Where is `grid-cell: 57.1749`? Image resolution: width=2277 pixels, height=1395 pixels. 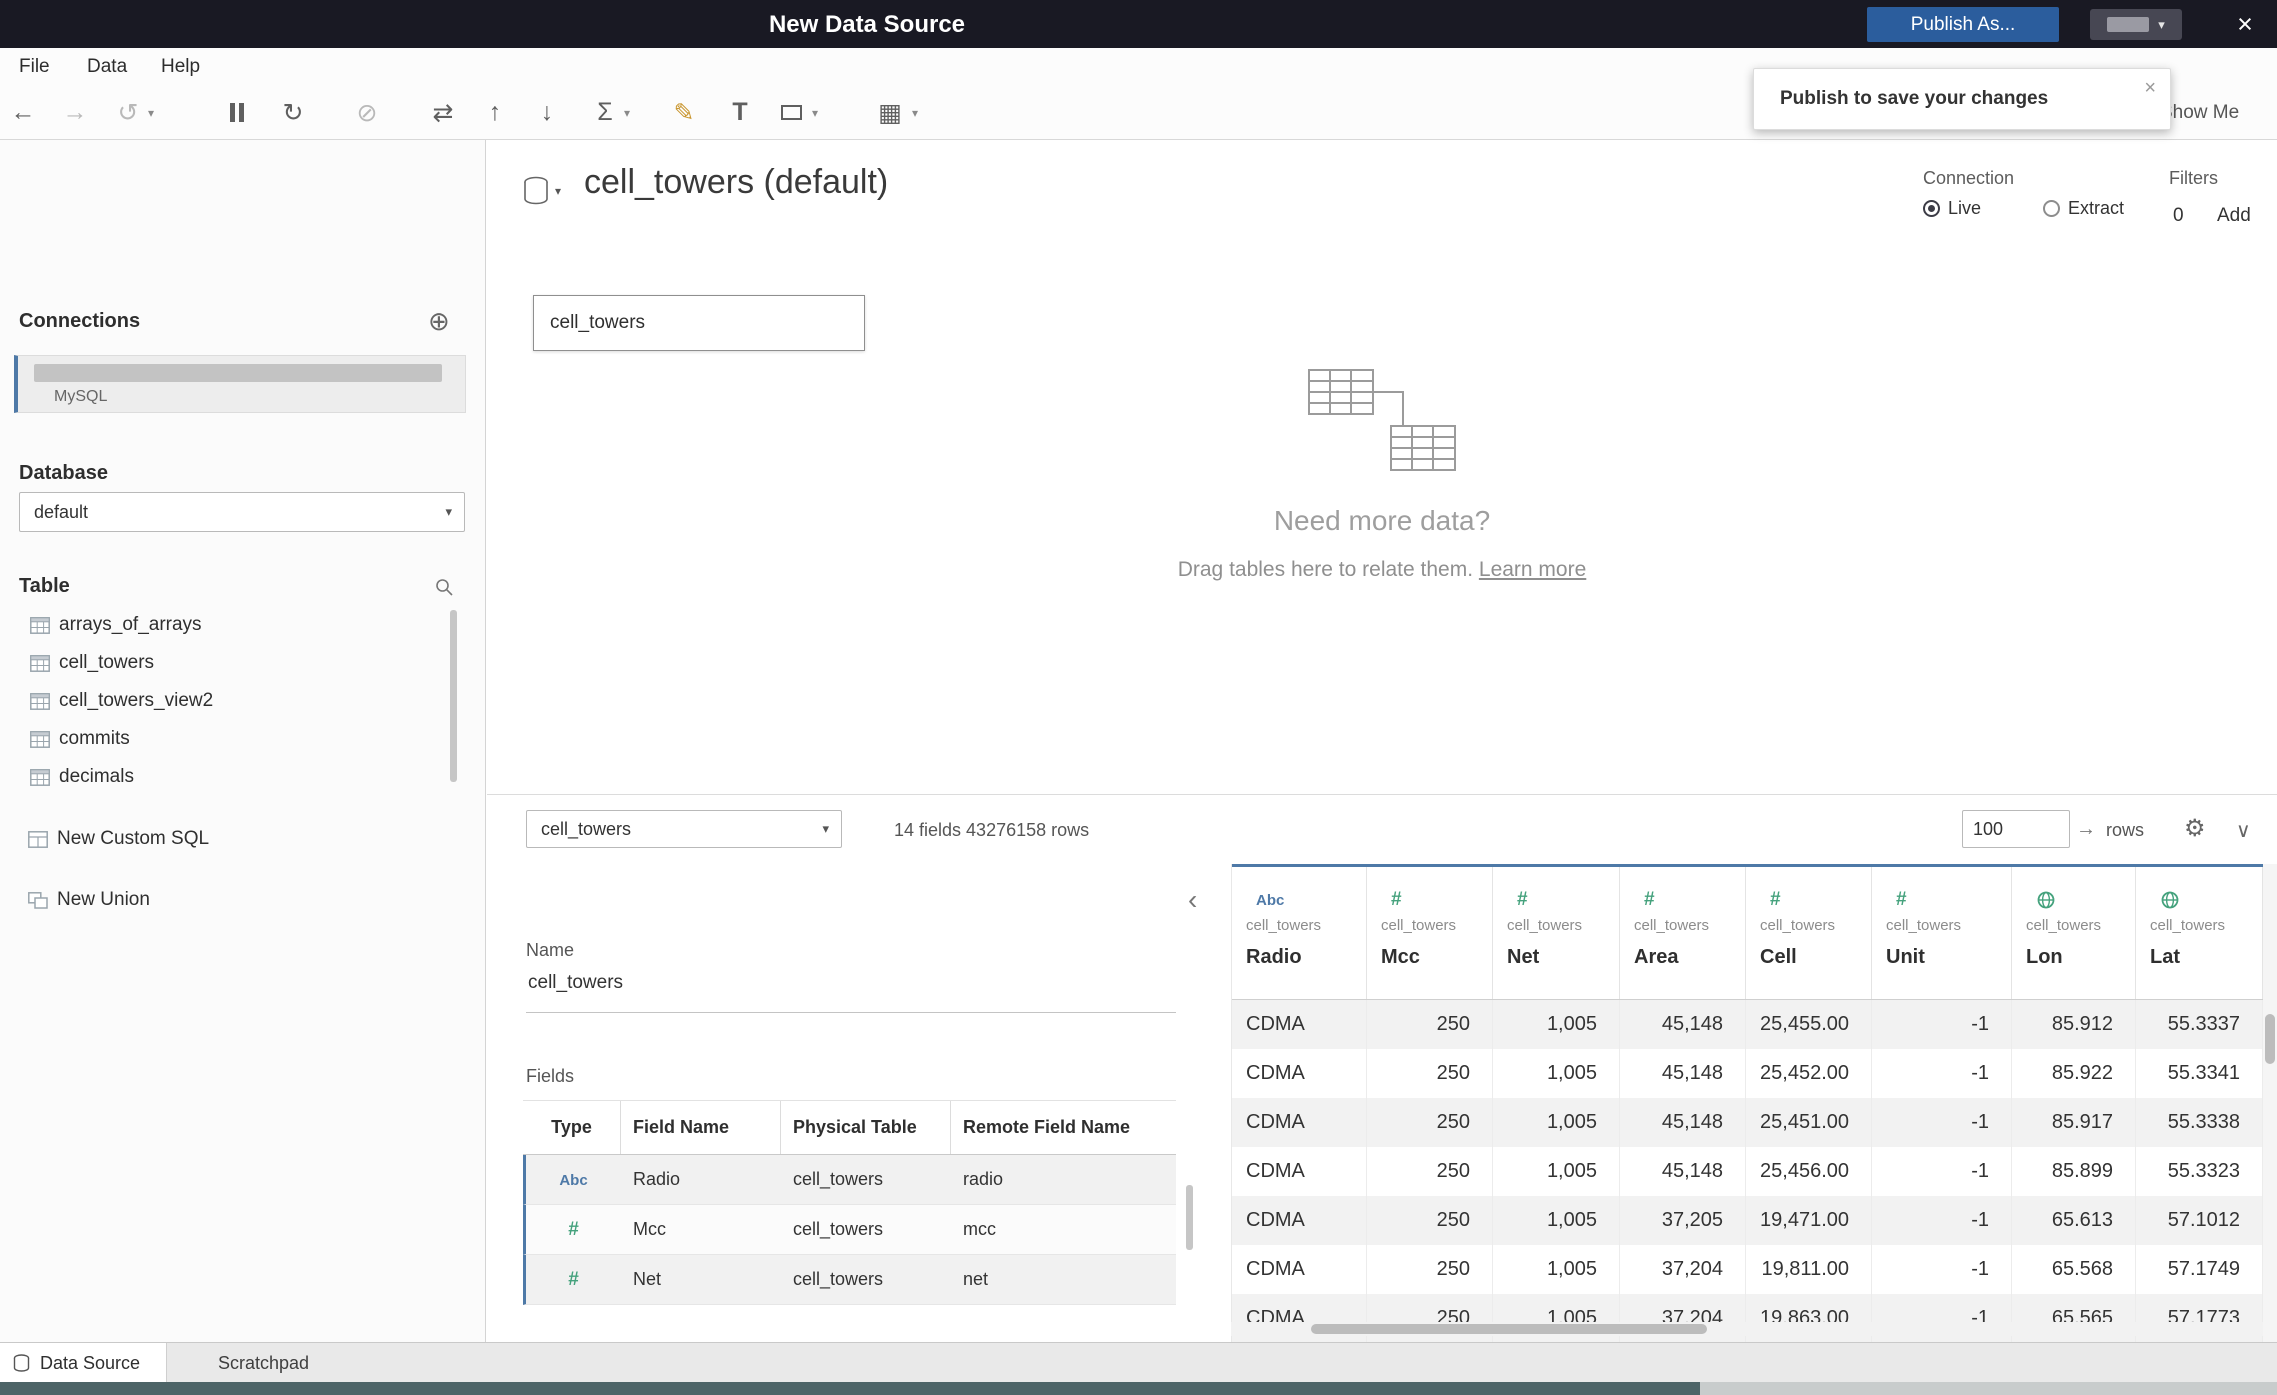 grid-cell: 57.1749 is located at coordinates (2199, 1269).